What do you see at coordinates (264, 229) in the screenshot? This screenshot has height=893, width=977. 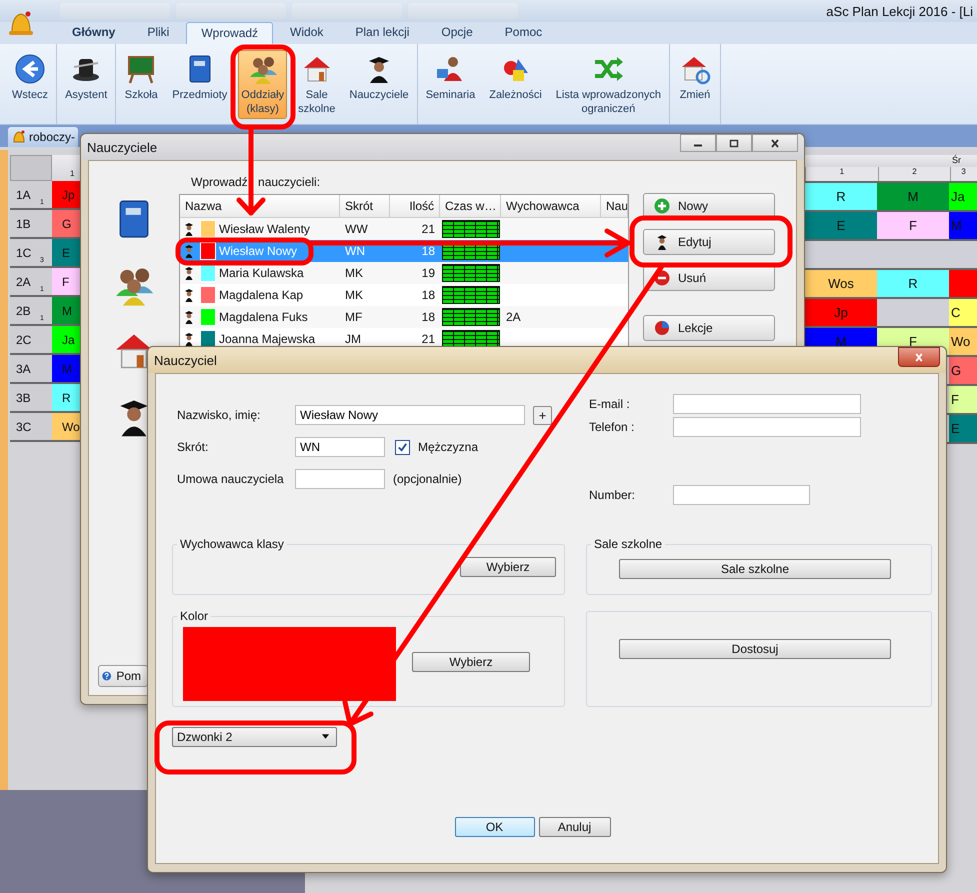 I see `teacher-name: Wiesław Walenty` at bounding box center [264, 229].